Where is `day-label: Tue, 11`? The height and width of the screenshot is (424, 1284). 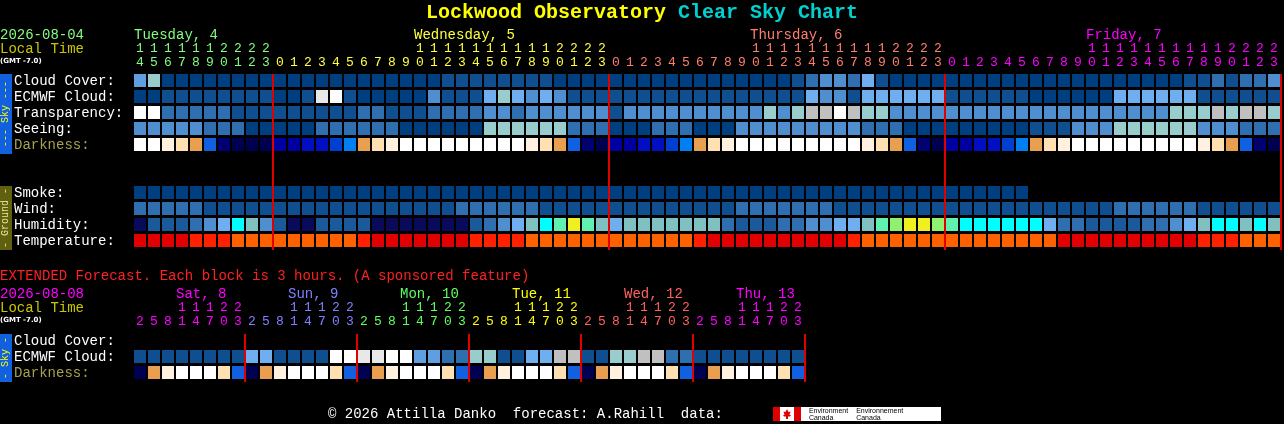
day-label: Tue, 11 is located at coordinates (541, 294).